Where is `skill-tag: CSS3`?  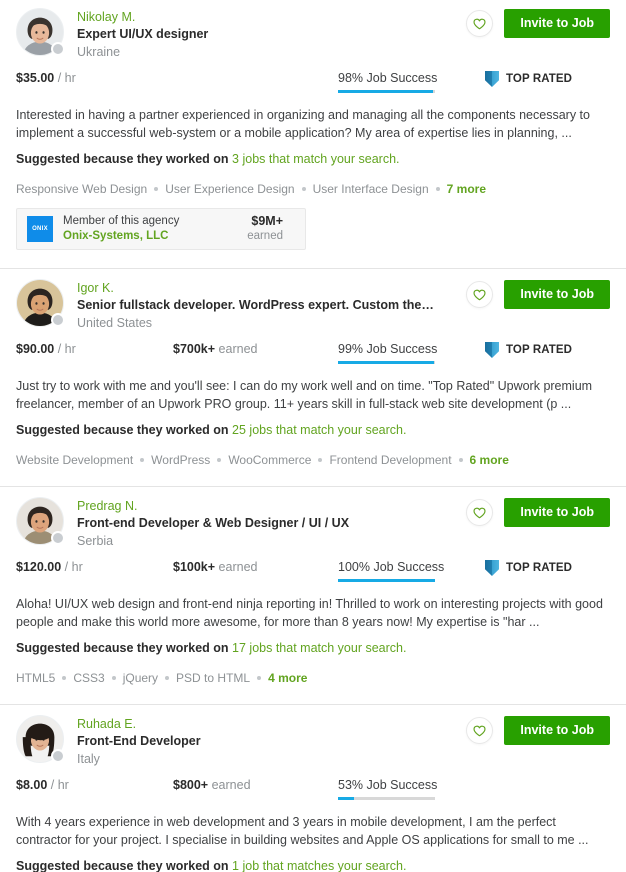 skill-tag: CSS3 is located at coordinates (88, 678).